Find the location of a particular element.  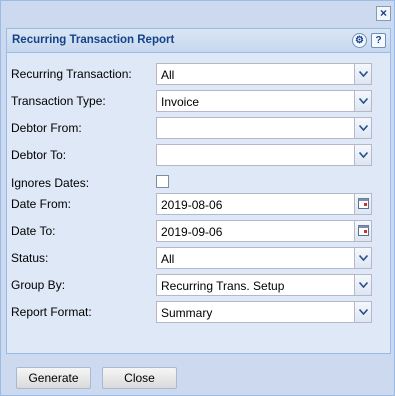

transaction-type-row: Transaction Type: Invoice is located at coordinates (198, 101).